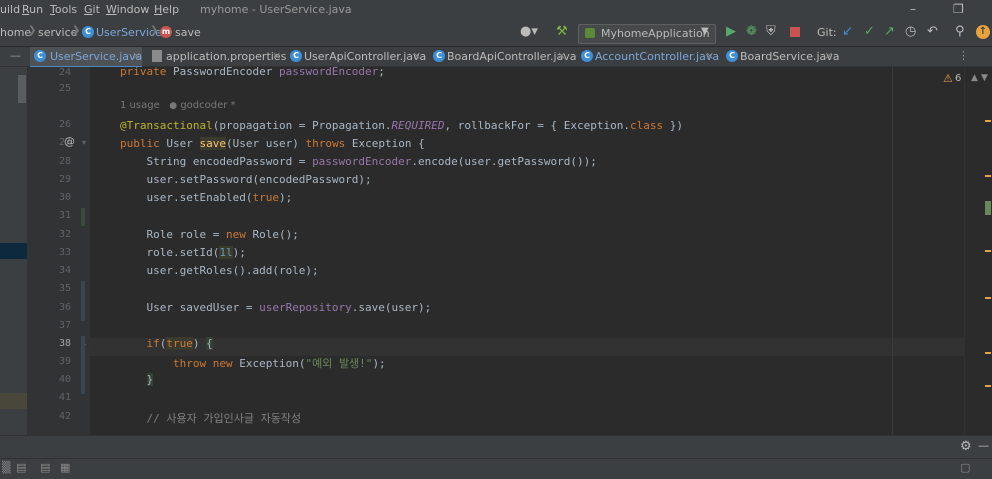  Describe the element at coordinates (179, 343) in the screenshot. I see `code-line-38: if(true) {` at that location.